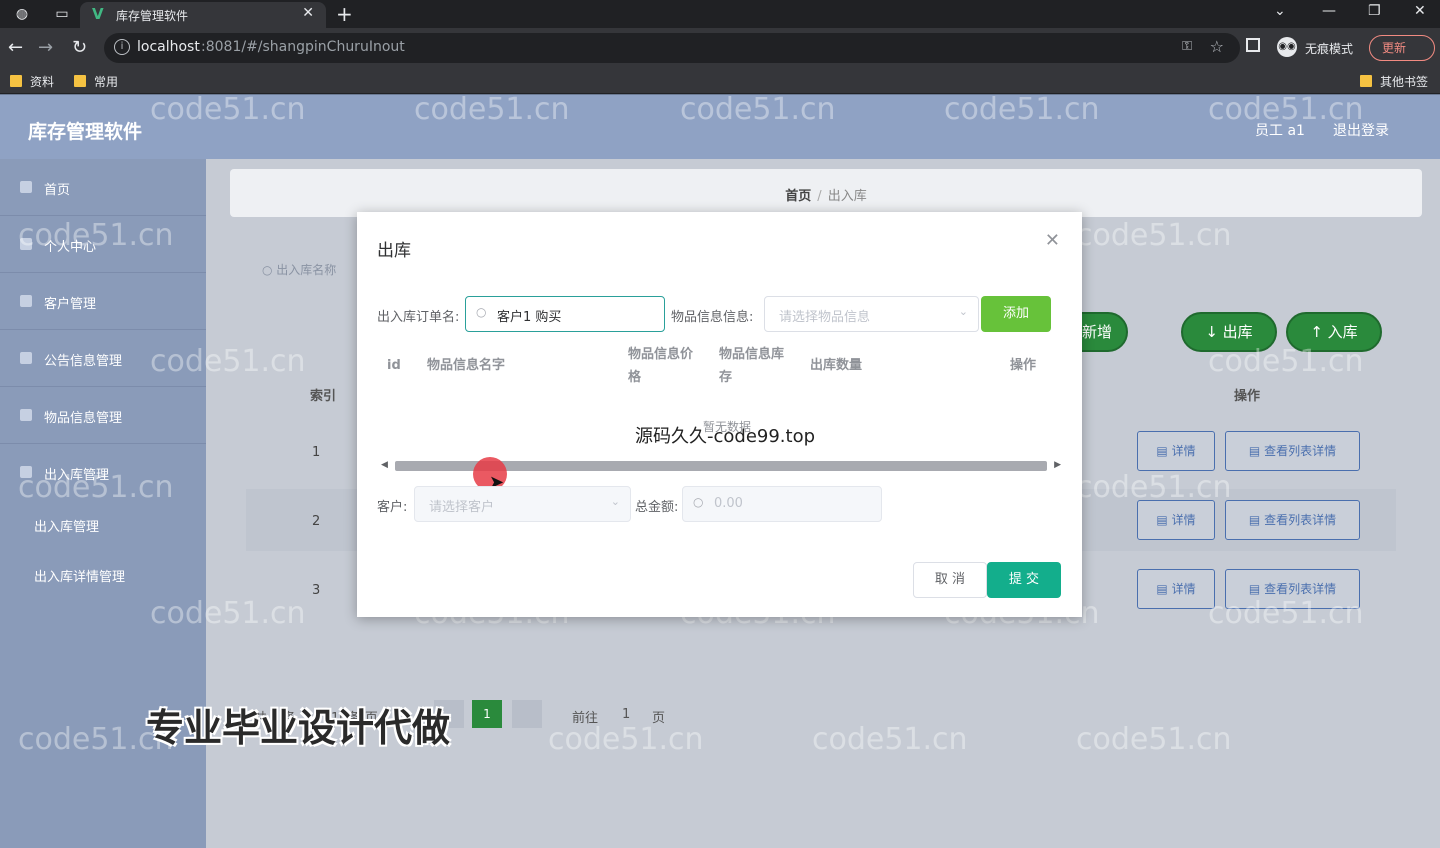 This screenshot has height=848, width=1440. I want to click on minimize-icon: —, so click(1329, 11).